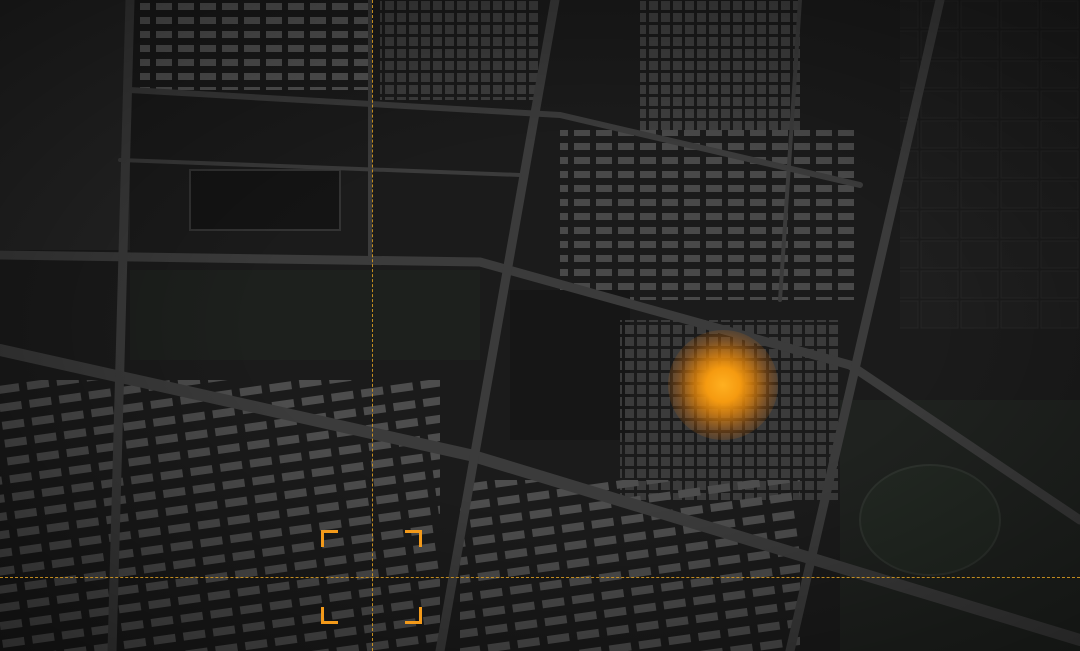  I want to click on reticle-corner-top-right, so click(413, 538).